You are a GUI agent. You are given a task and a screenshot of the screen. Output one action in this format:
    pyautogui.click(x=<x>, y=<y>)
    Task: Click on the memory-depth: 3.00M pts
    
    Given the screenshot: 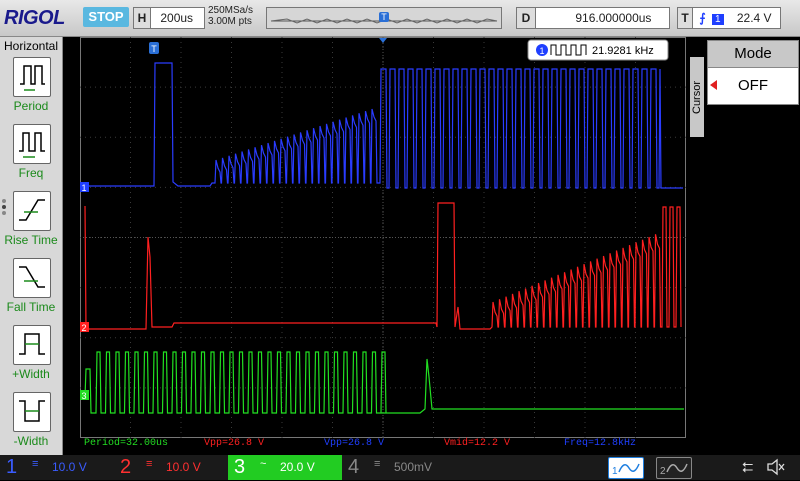 What is the action you would take?
    pyautogui.click(x=230, y=21)
    